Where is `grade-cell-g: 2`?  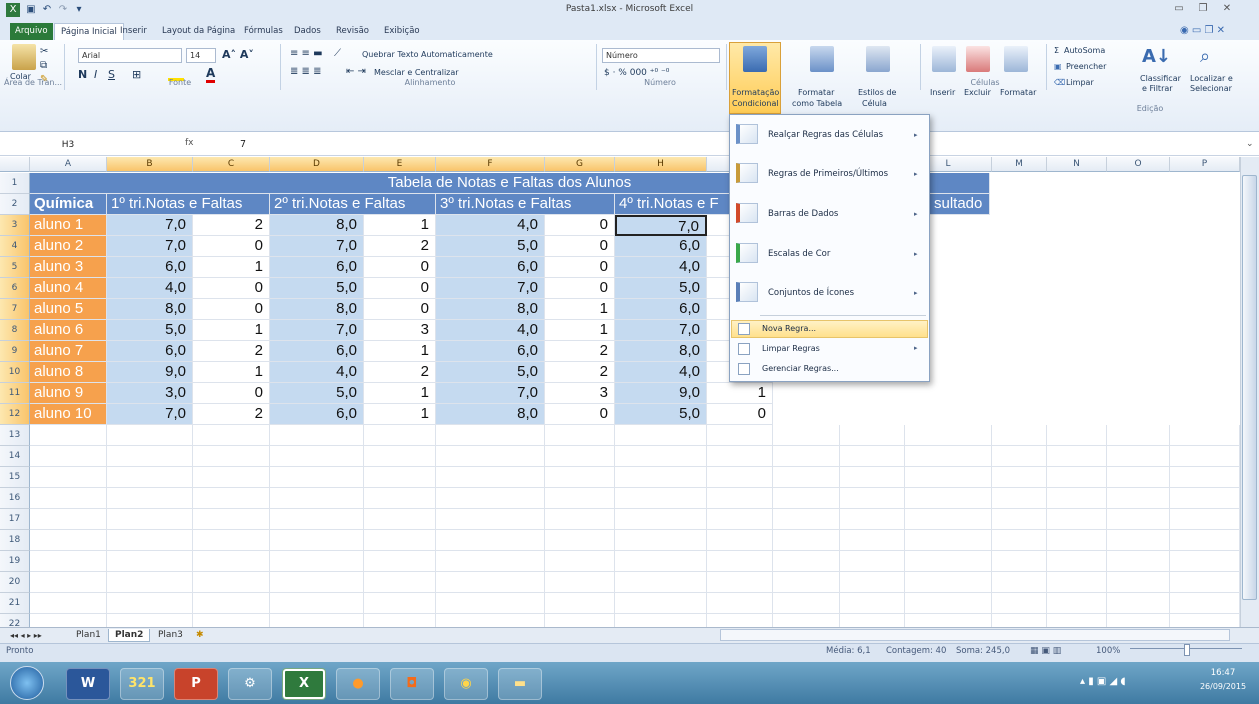
grade-cell-g: 2 is located at coordinates (580, 351).